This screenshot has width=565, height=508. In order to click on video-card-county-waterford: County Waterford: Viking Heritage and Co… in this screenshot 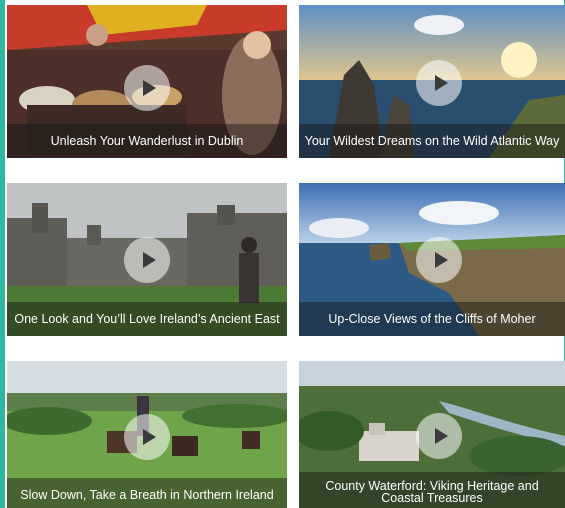, I will do `click(432, 434)`.